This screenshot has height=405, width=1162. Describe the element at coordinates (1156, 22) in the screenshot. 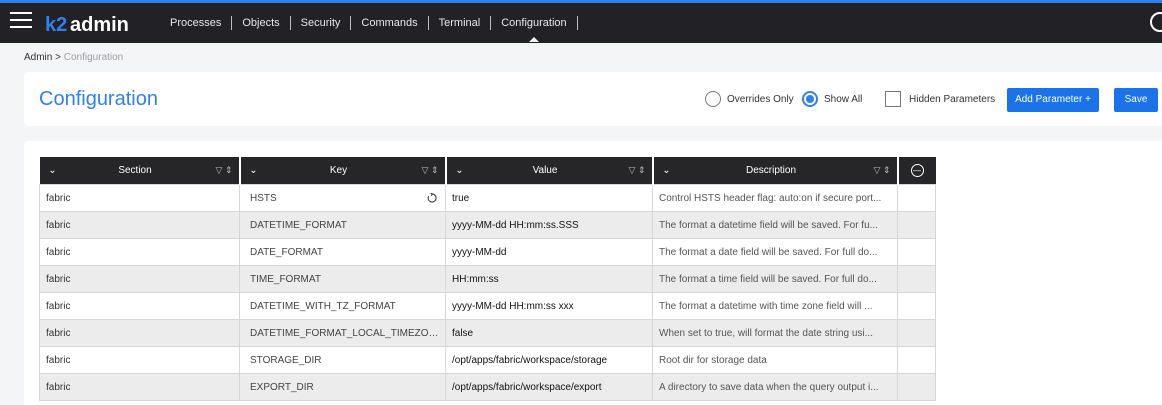

I see `user-icon` at that location.